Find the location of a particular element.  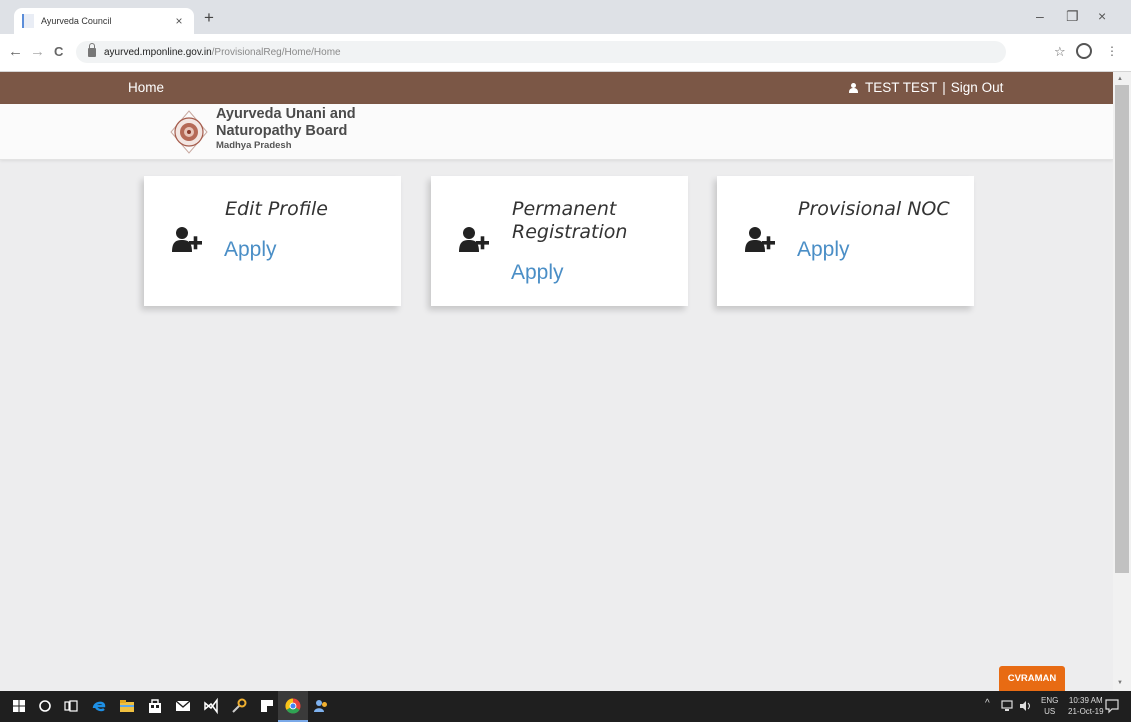

board-logo-icon is located at coordinates (189, 132).